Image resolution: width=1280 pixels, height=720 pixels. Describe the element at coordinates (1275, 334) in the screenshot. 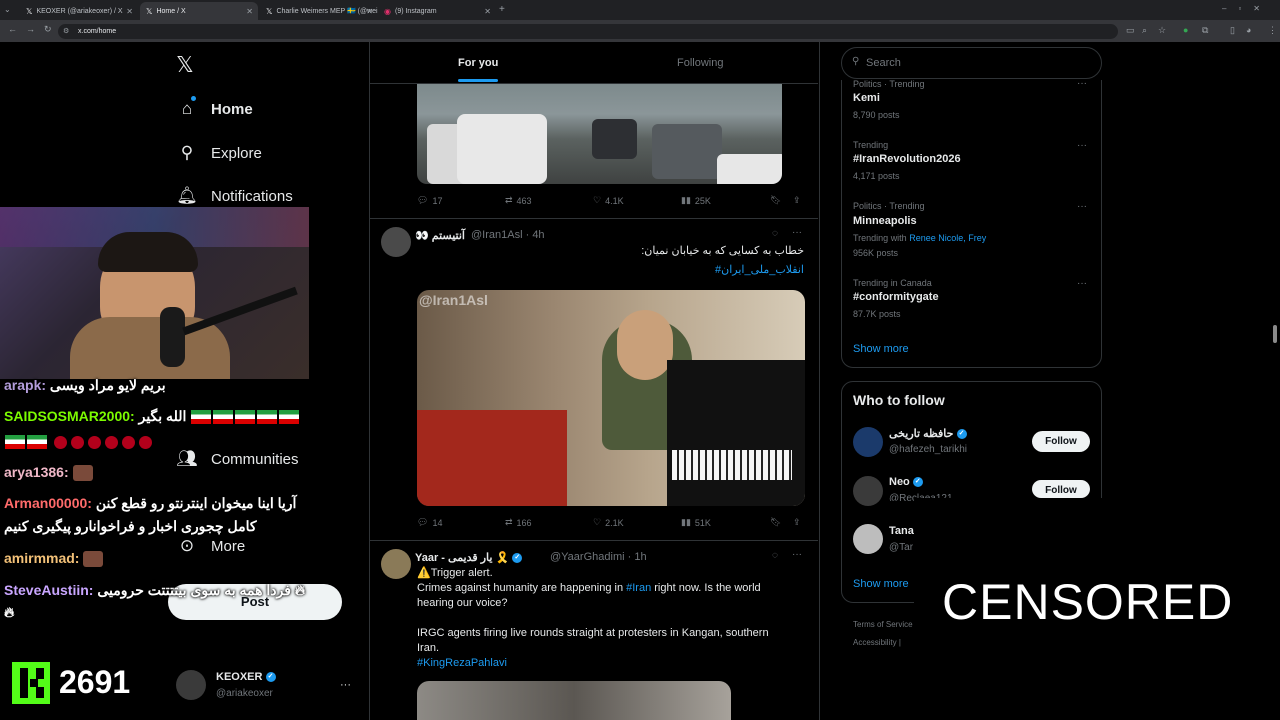

I see `scrollbar-thumb` at that location.